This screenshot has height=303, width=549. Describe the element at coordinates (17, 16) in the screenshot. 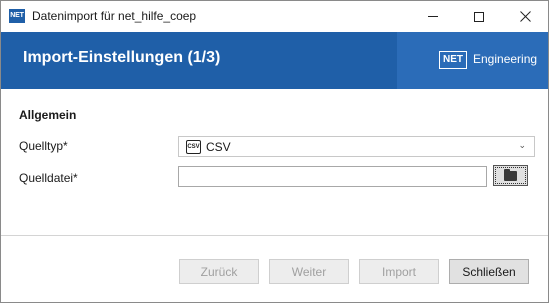

I see `app-logo-icon: NET` at that location.